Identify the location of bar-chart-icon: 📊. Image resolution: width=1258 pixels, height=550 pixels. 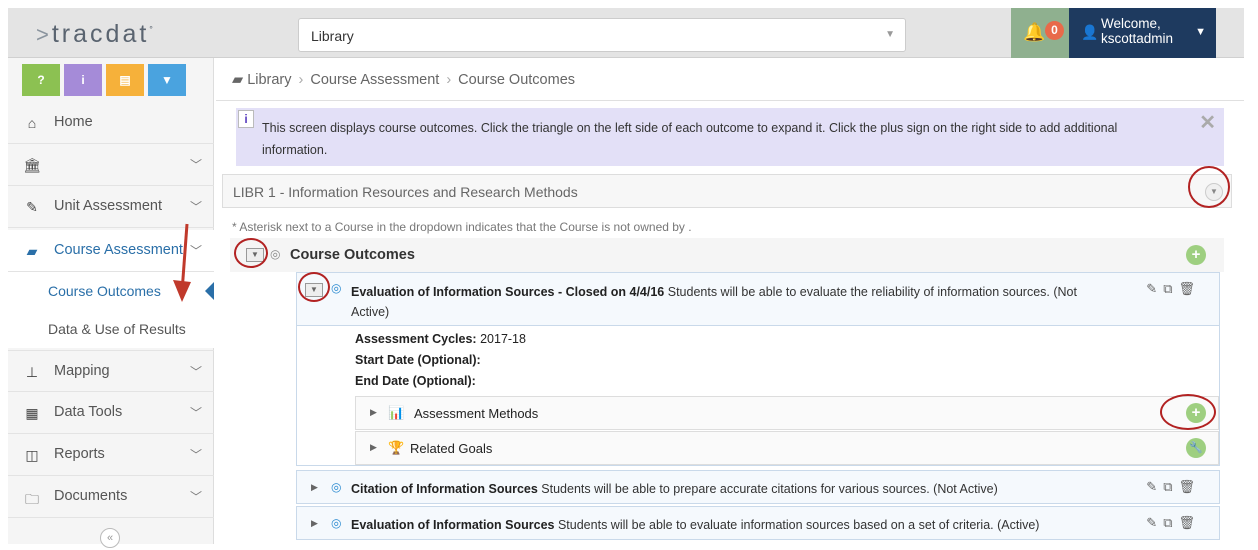
(396, 412).